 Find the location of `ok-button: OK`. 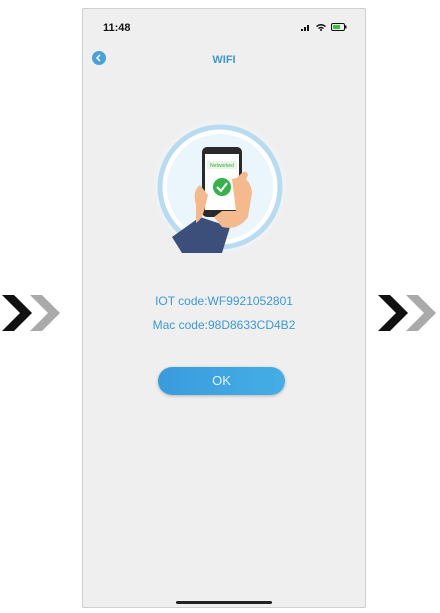

ok-button: OK is located at coordinates (221, 381).